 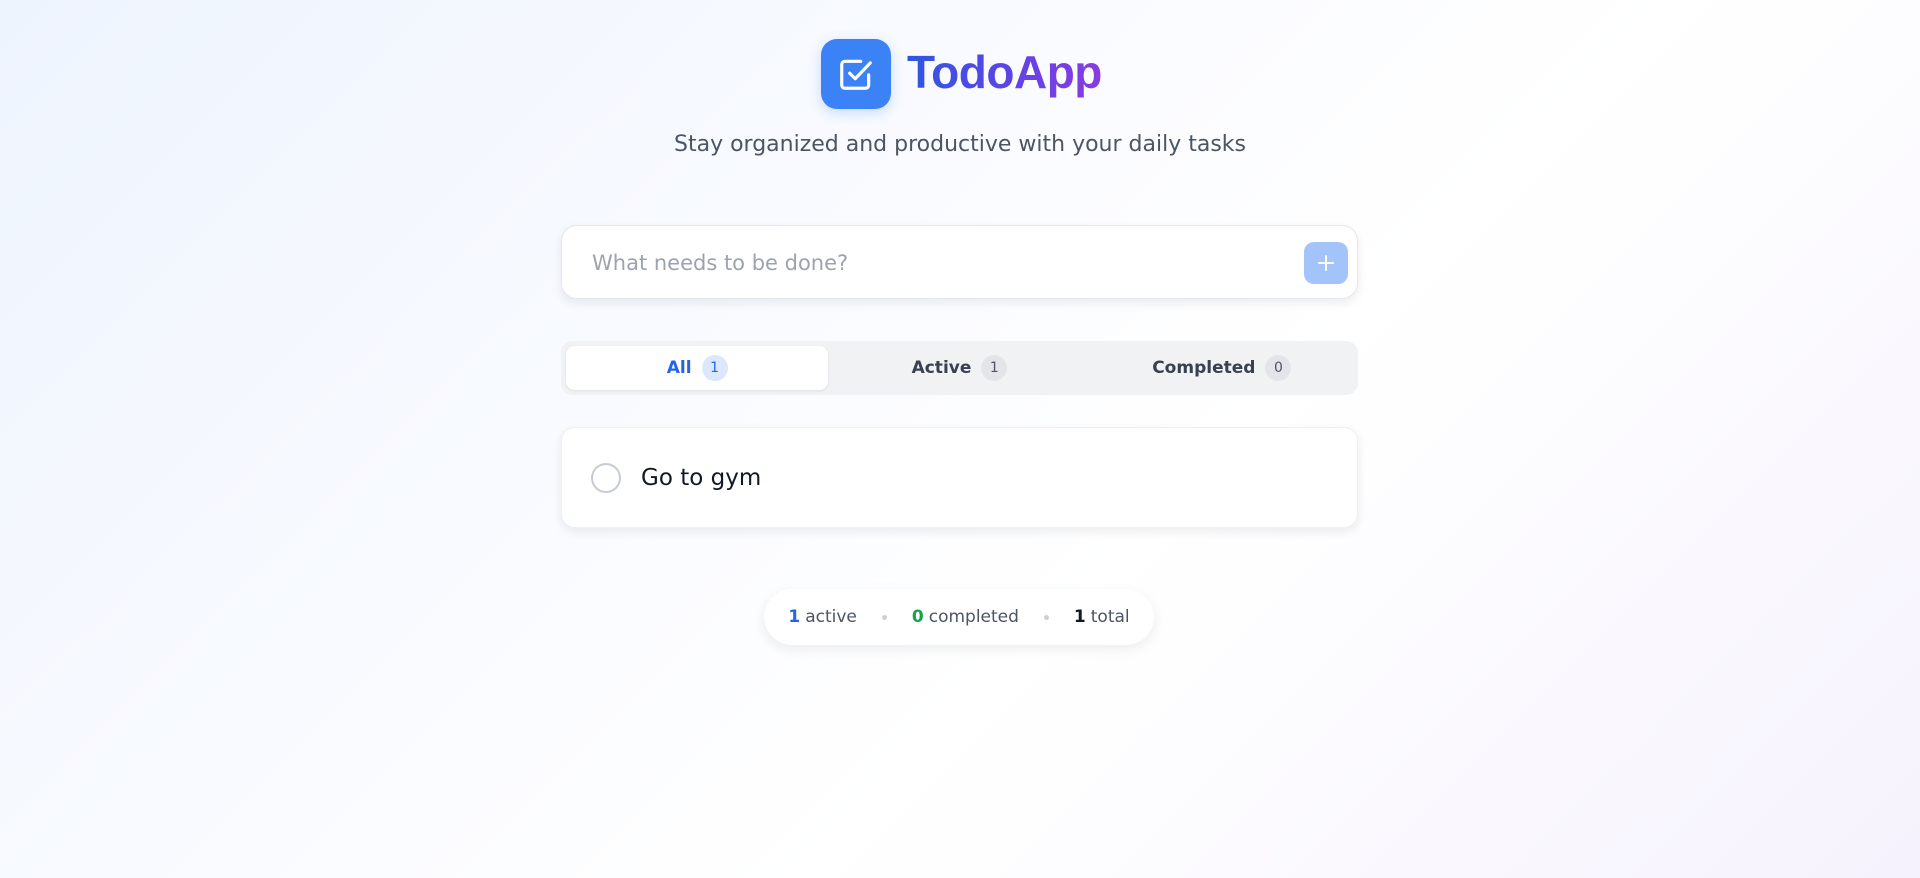 I want to click on plus-icon, so click(x=1326, y=263).